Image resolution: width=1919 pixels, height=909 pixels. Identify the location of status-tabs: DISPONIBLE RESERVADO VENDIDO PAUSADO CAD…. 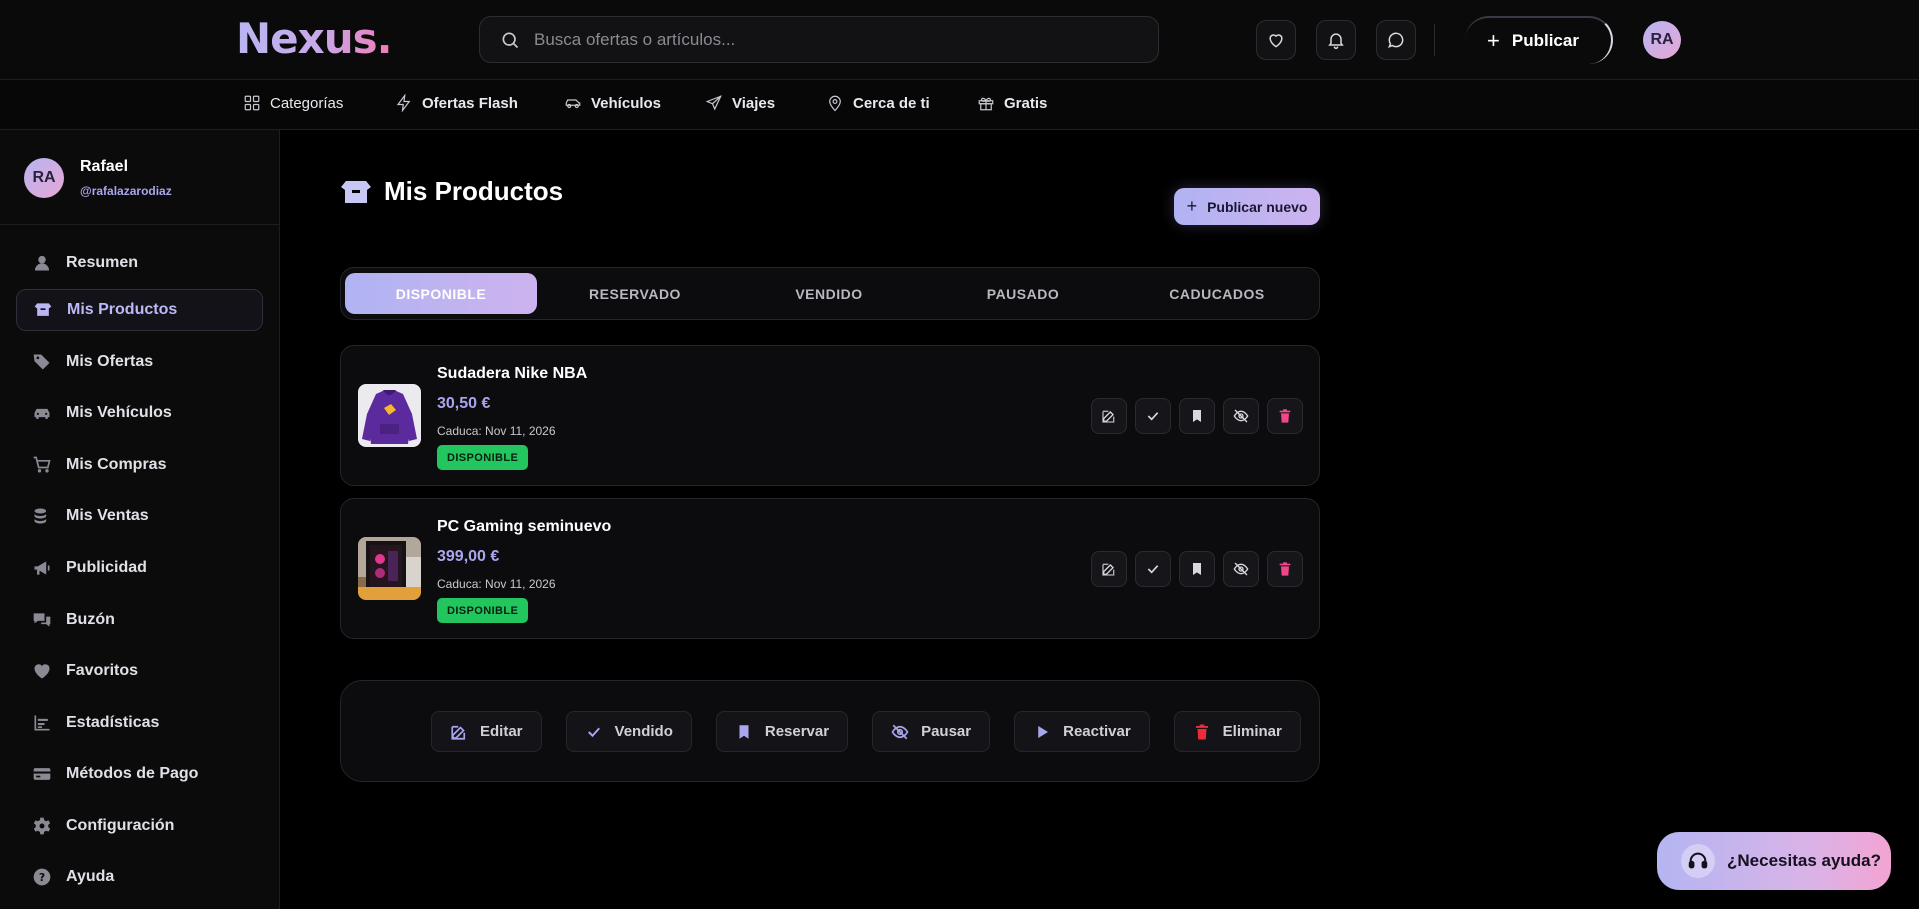
(830, 293).